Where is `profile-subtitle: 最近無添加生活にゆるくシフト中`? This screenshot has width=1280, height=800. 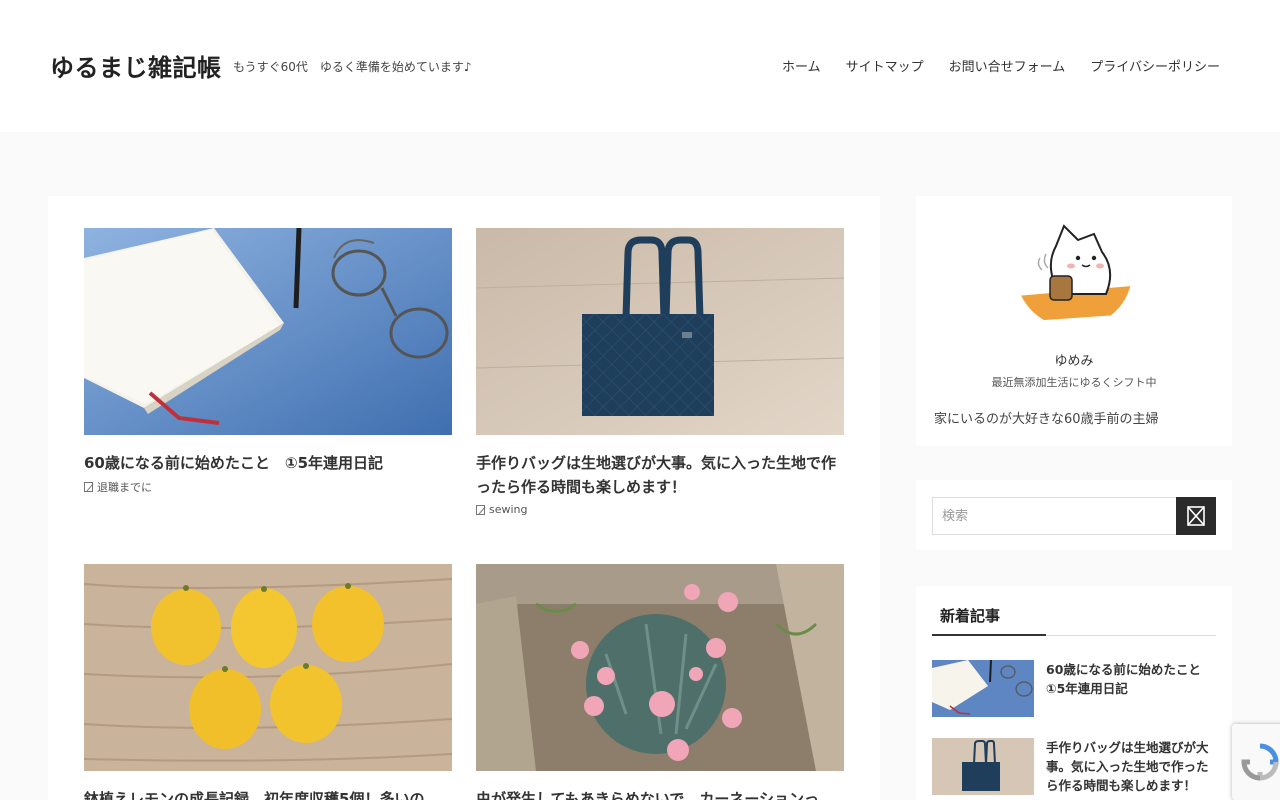
profile-subtitle: 最近無添加生活にゆるくシフト中 is located at coordinates (1074, 382).